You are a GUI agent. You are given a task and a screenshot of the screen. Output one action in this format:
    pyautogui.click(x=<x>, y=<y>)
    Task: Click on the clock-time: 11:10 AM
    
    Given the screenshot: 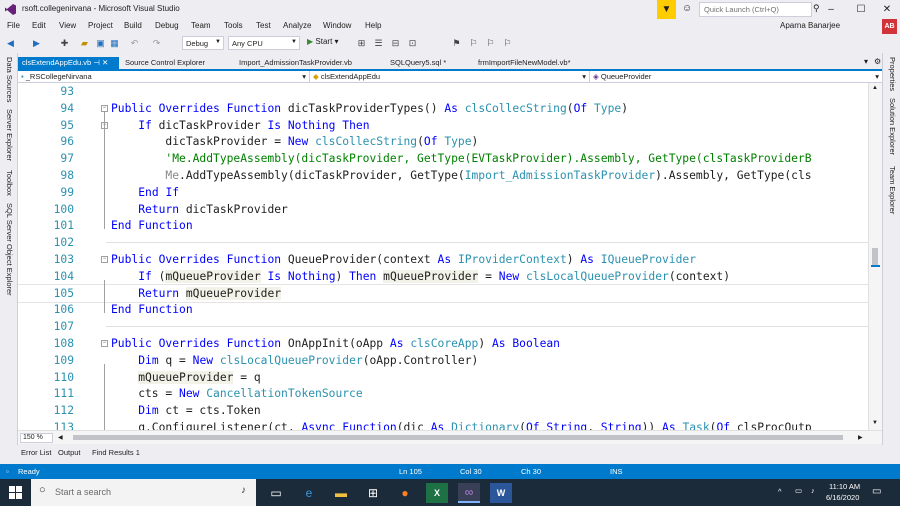 What is the action you would take?
    pyautogui.click(x=844, y=486)
    